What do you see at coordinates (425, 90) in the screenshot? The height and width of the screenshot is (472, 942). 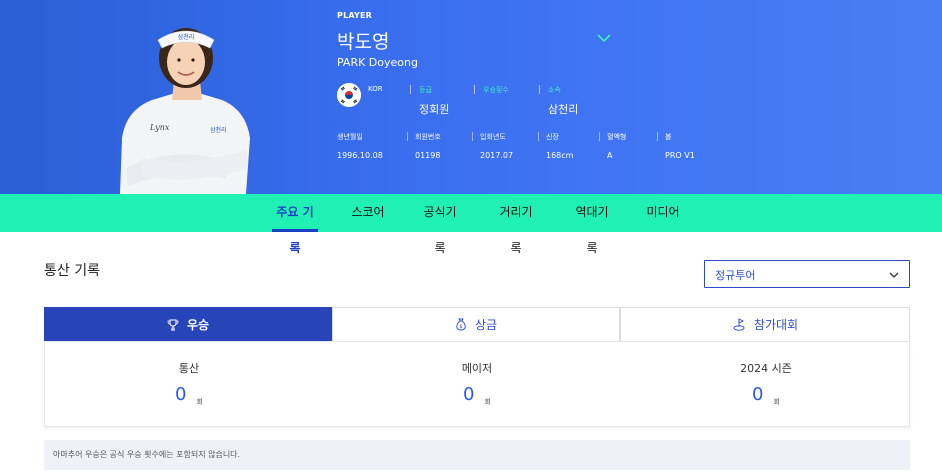 I see `info-grade-label: 등급` at bounding box center [425, 90].